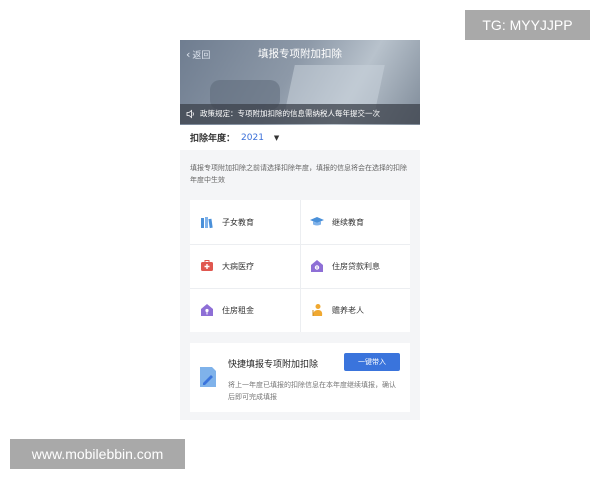 The height and width of the screenshot is (480, 600). What do you see at coordinates (298, 174) in the screenshot?
I see `hint-text: 填报专项附加扣除之前请选择扣除年度，填报的信息将会在选择的扣除年度中生效` at bounding box center [298, 174].